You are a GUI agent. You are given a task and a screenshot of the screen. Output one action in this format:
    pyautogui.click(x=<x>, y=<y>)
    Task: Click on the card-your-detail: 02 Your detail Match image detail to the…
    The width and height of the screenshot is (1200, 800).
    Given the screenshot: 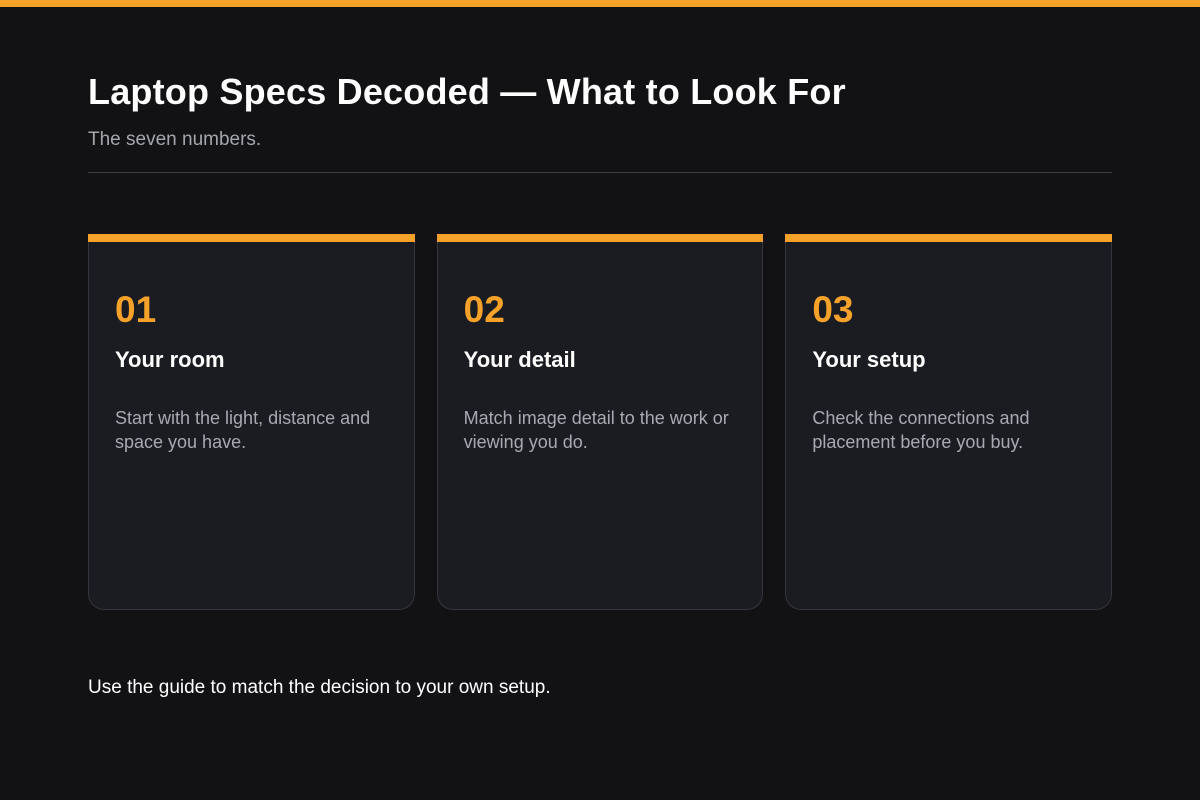 What is the action you would take?
    pyautogui.click(x=600, y=422)
    